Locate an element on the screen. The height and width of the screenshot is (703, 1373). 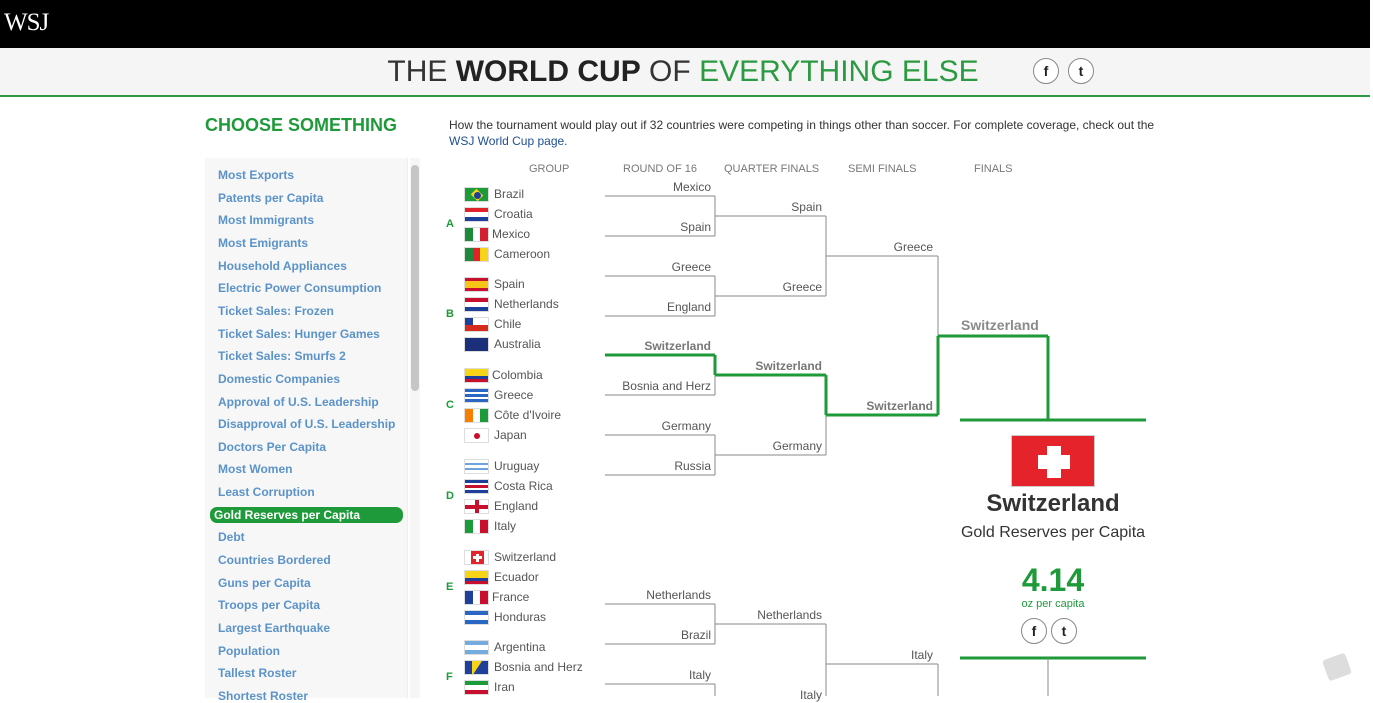
switzerland-flag-icon is located at coordinates (1053, 461).